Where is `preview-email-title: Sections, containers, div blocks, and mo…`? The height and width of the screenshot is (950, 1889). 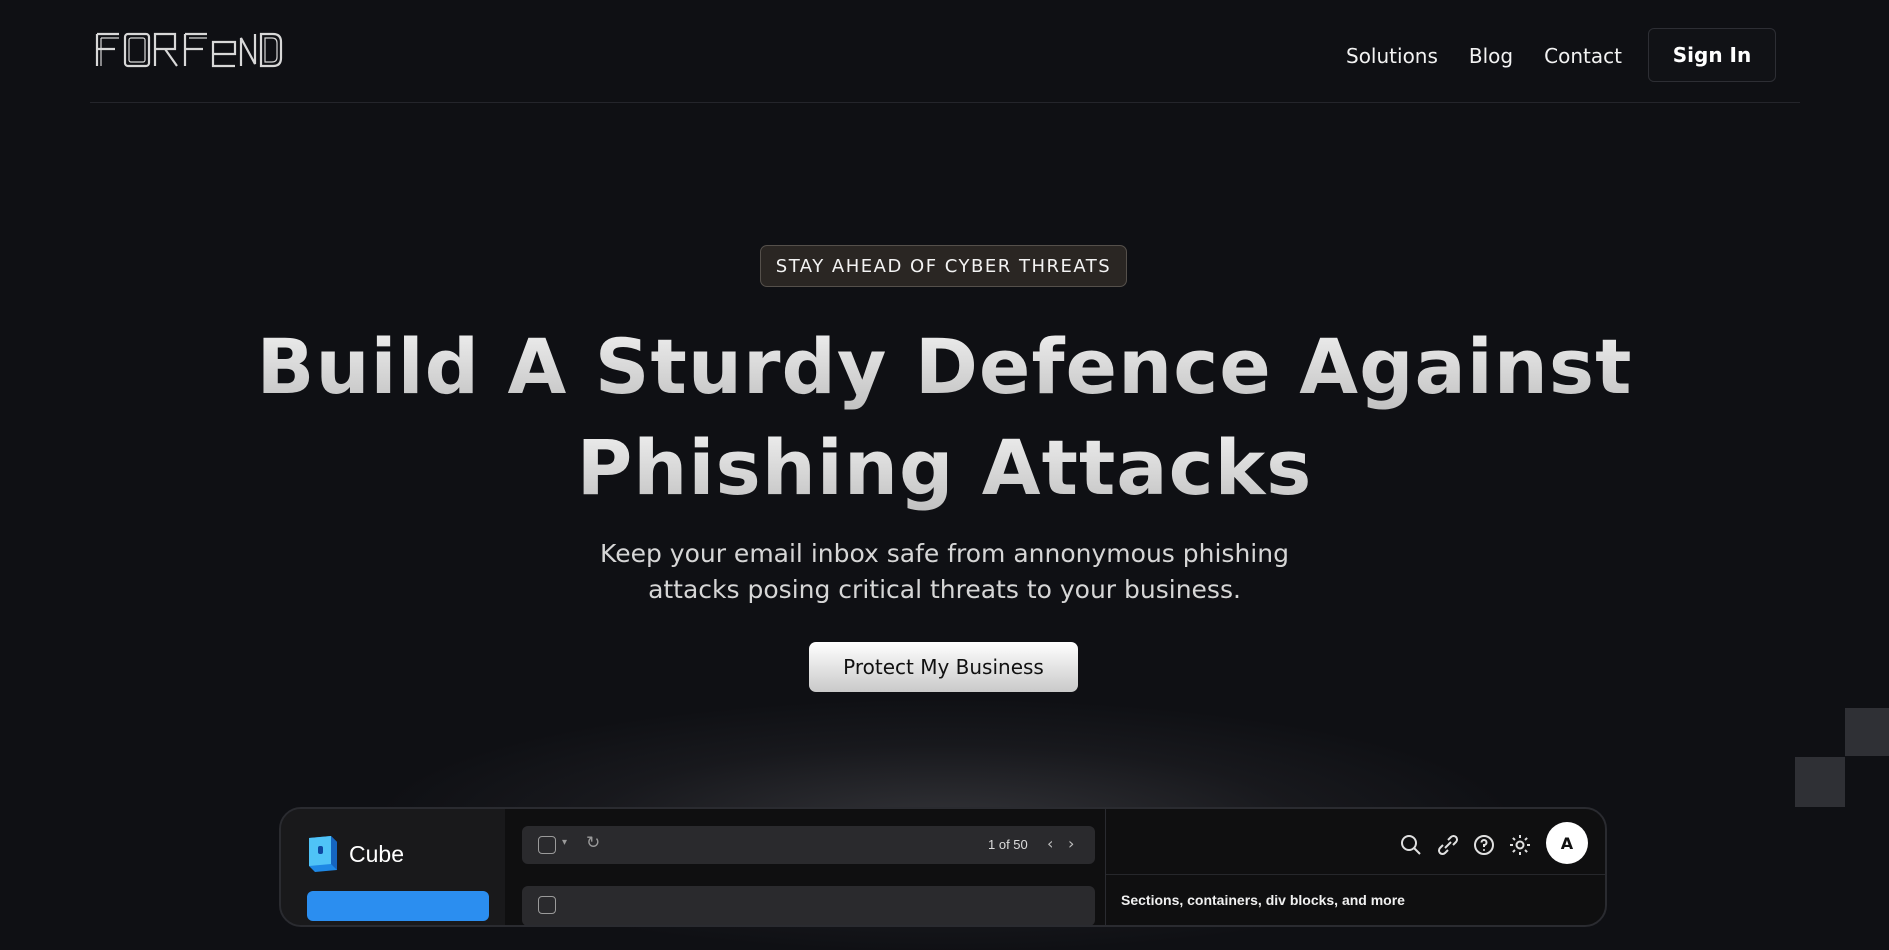 preview-email-title: Sections, containers, div blocks, and mo… is located at coordinates (1263, 900).